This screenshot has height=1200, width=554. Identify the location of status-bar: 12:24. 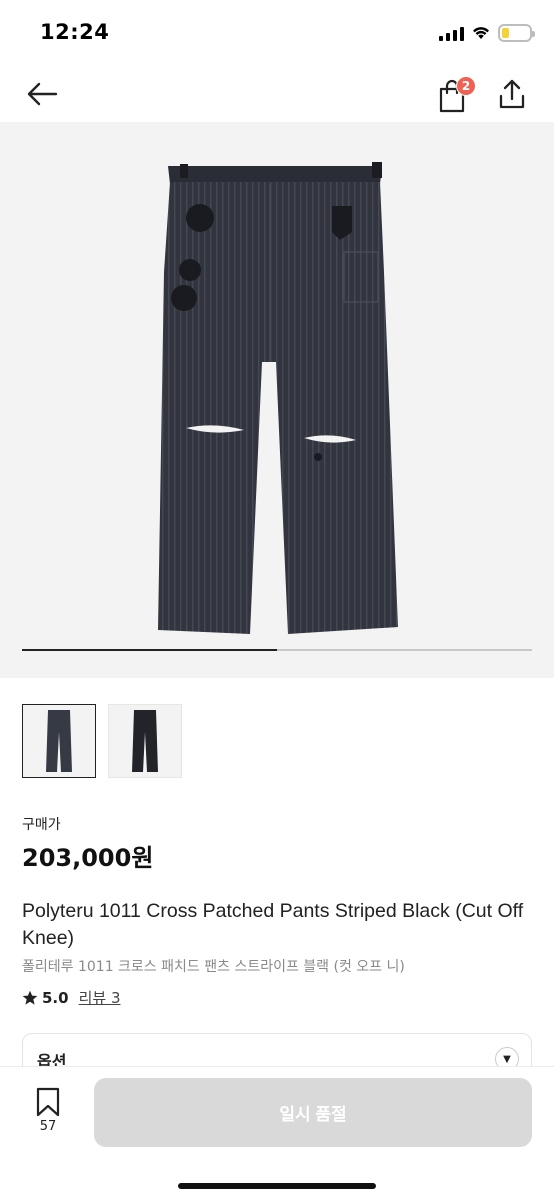
(277, 33).